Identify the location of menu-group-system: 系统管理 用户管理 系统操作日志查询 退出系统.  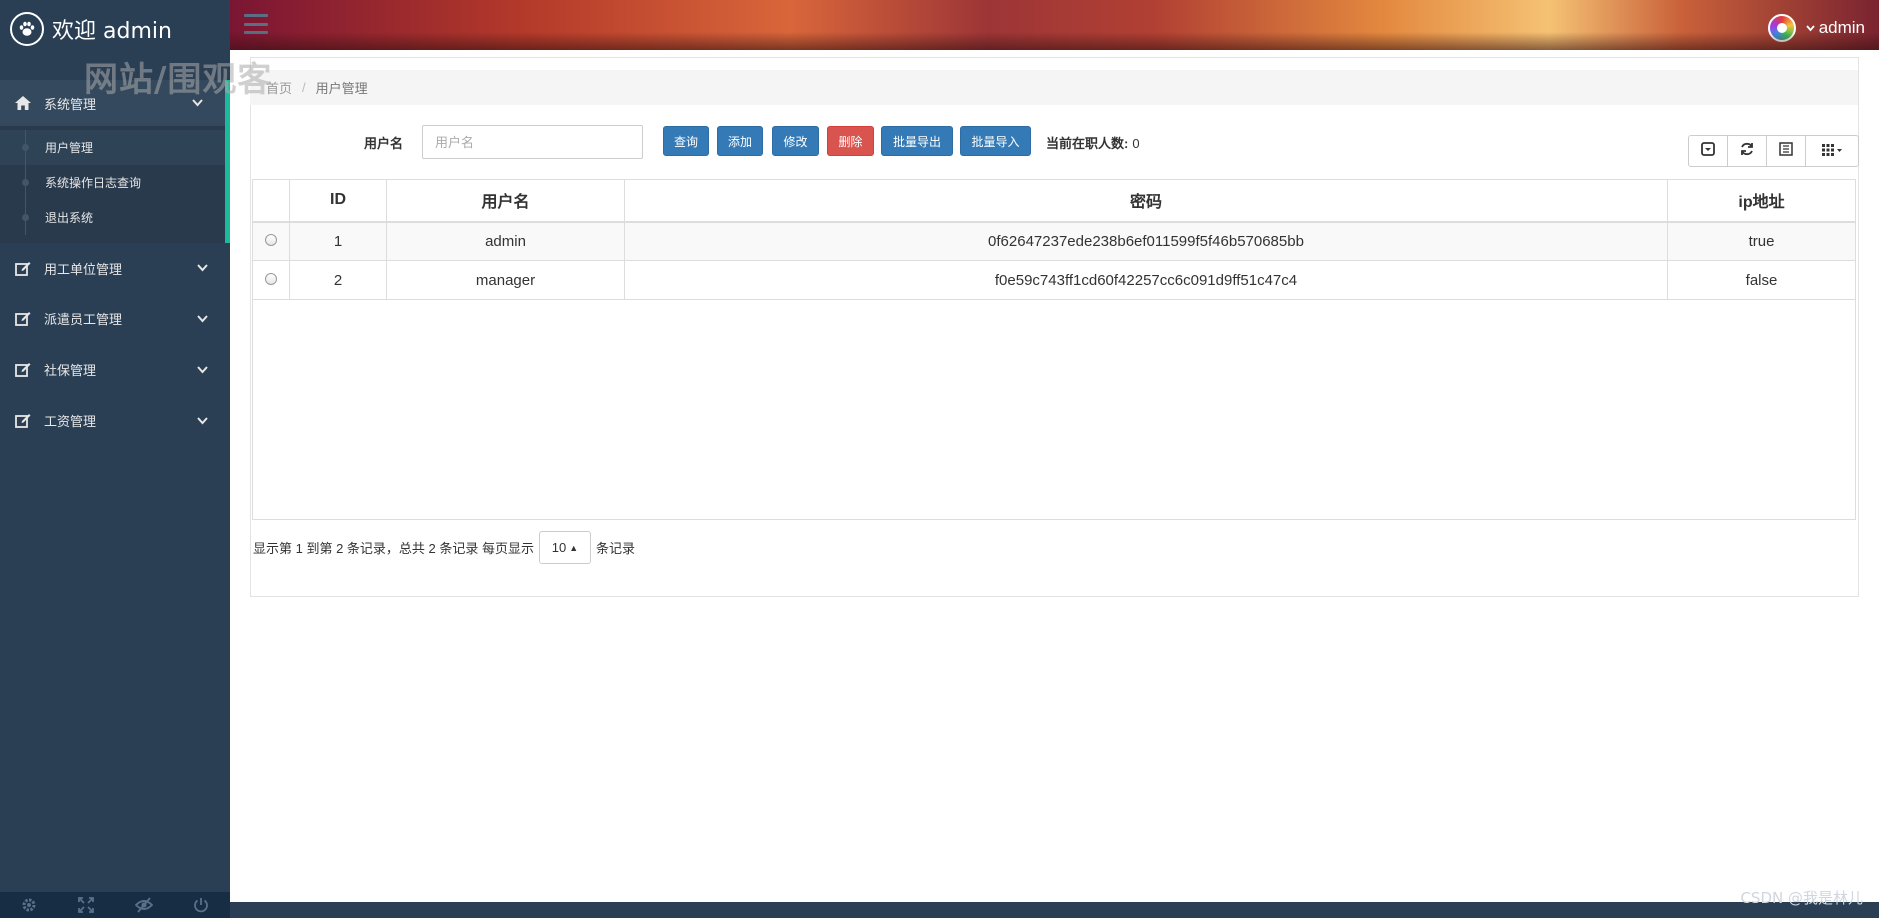
(115, 161).